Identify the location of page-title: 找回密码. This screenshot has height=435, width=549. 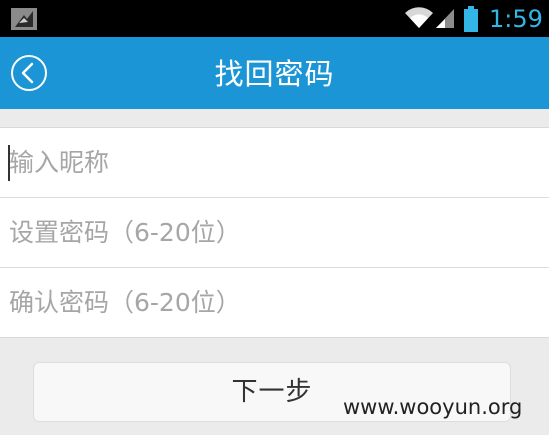
(274, 74).